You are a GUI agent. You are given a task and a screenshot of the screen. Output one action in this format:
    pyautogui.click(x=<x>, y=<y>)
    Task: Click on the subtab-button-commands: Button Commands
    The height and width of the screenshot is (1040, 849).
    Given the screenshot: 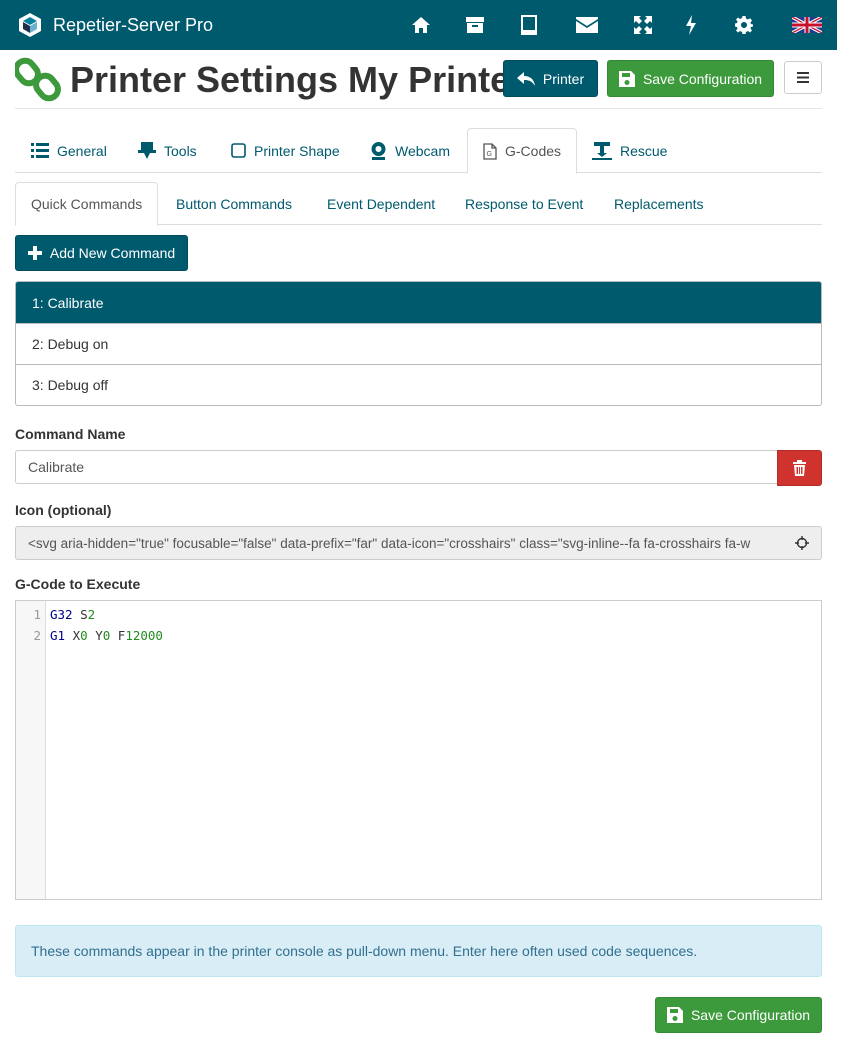 What is the action you would take?
    pyautogui.click(x=234, y=203)
    